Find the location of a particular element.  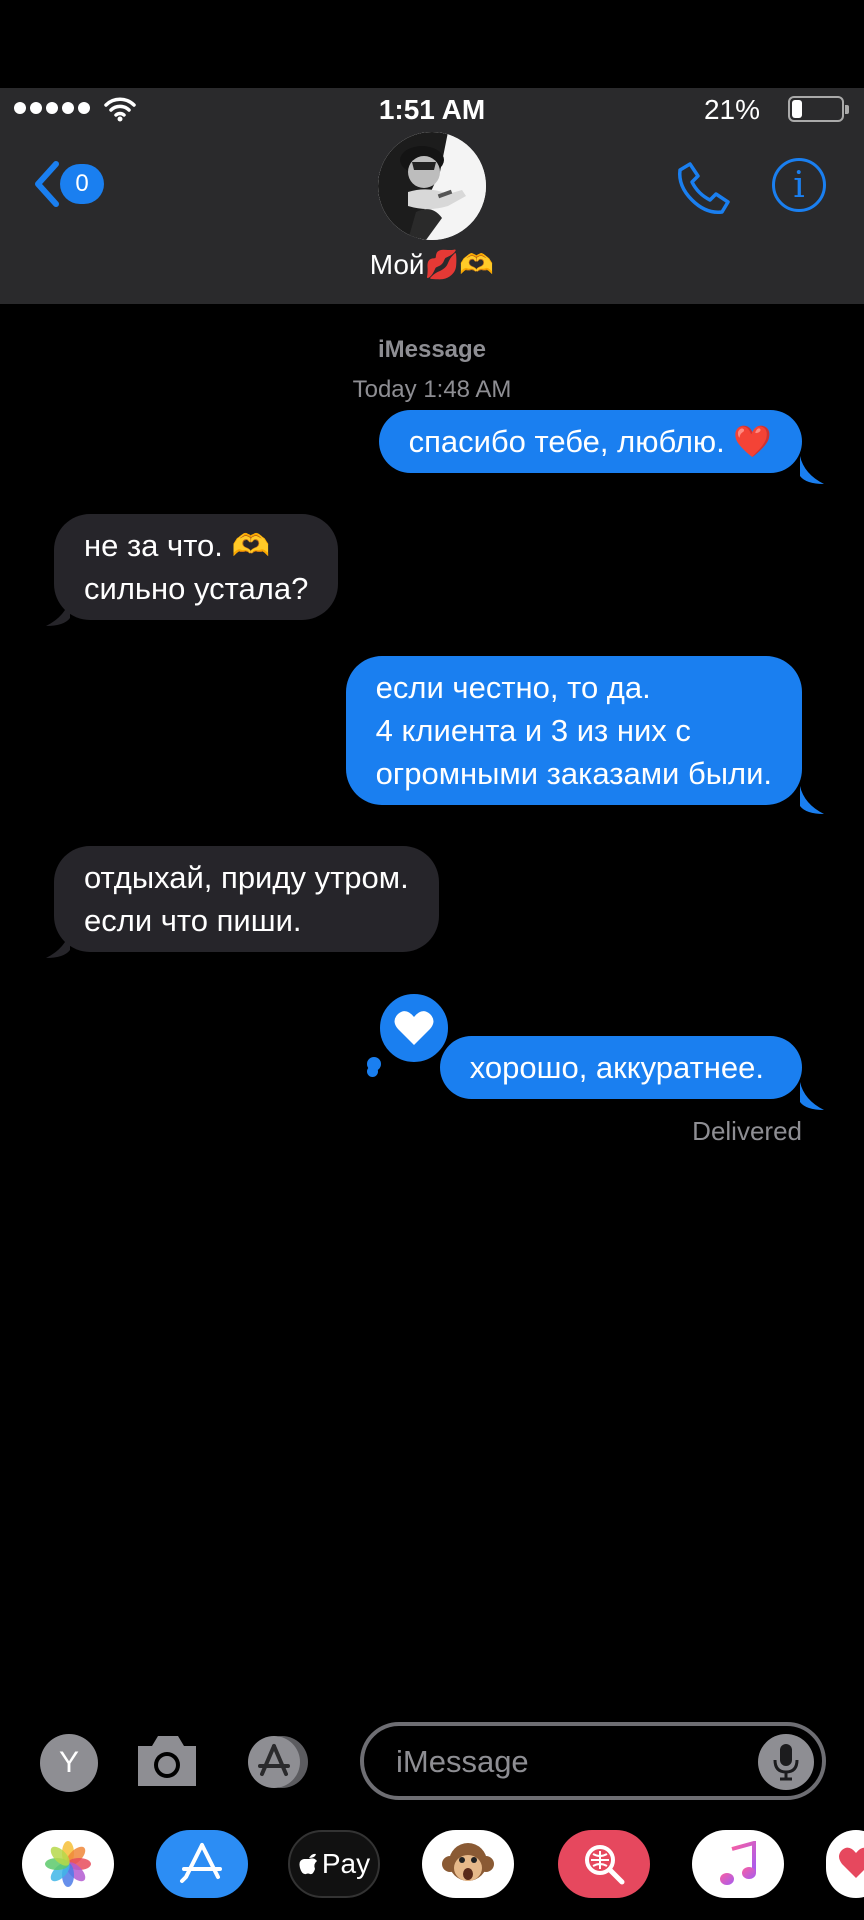

service-label: iMessage is located at coordinates (432, 349).